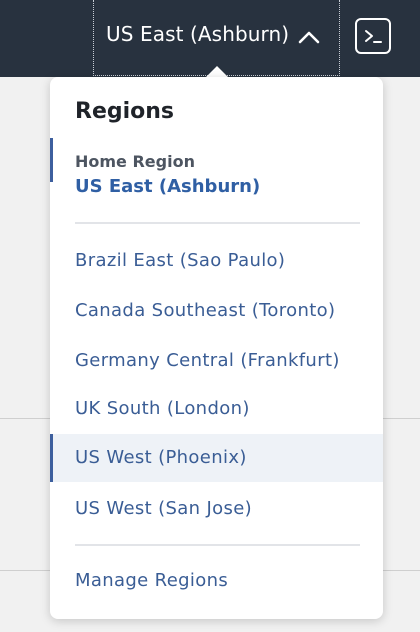  I want to click on region-item-label: Brazil East (Sao Paulo), so click(180, 260).